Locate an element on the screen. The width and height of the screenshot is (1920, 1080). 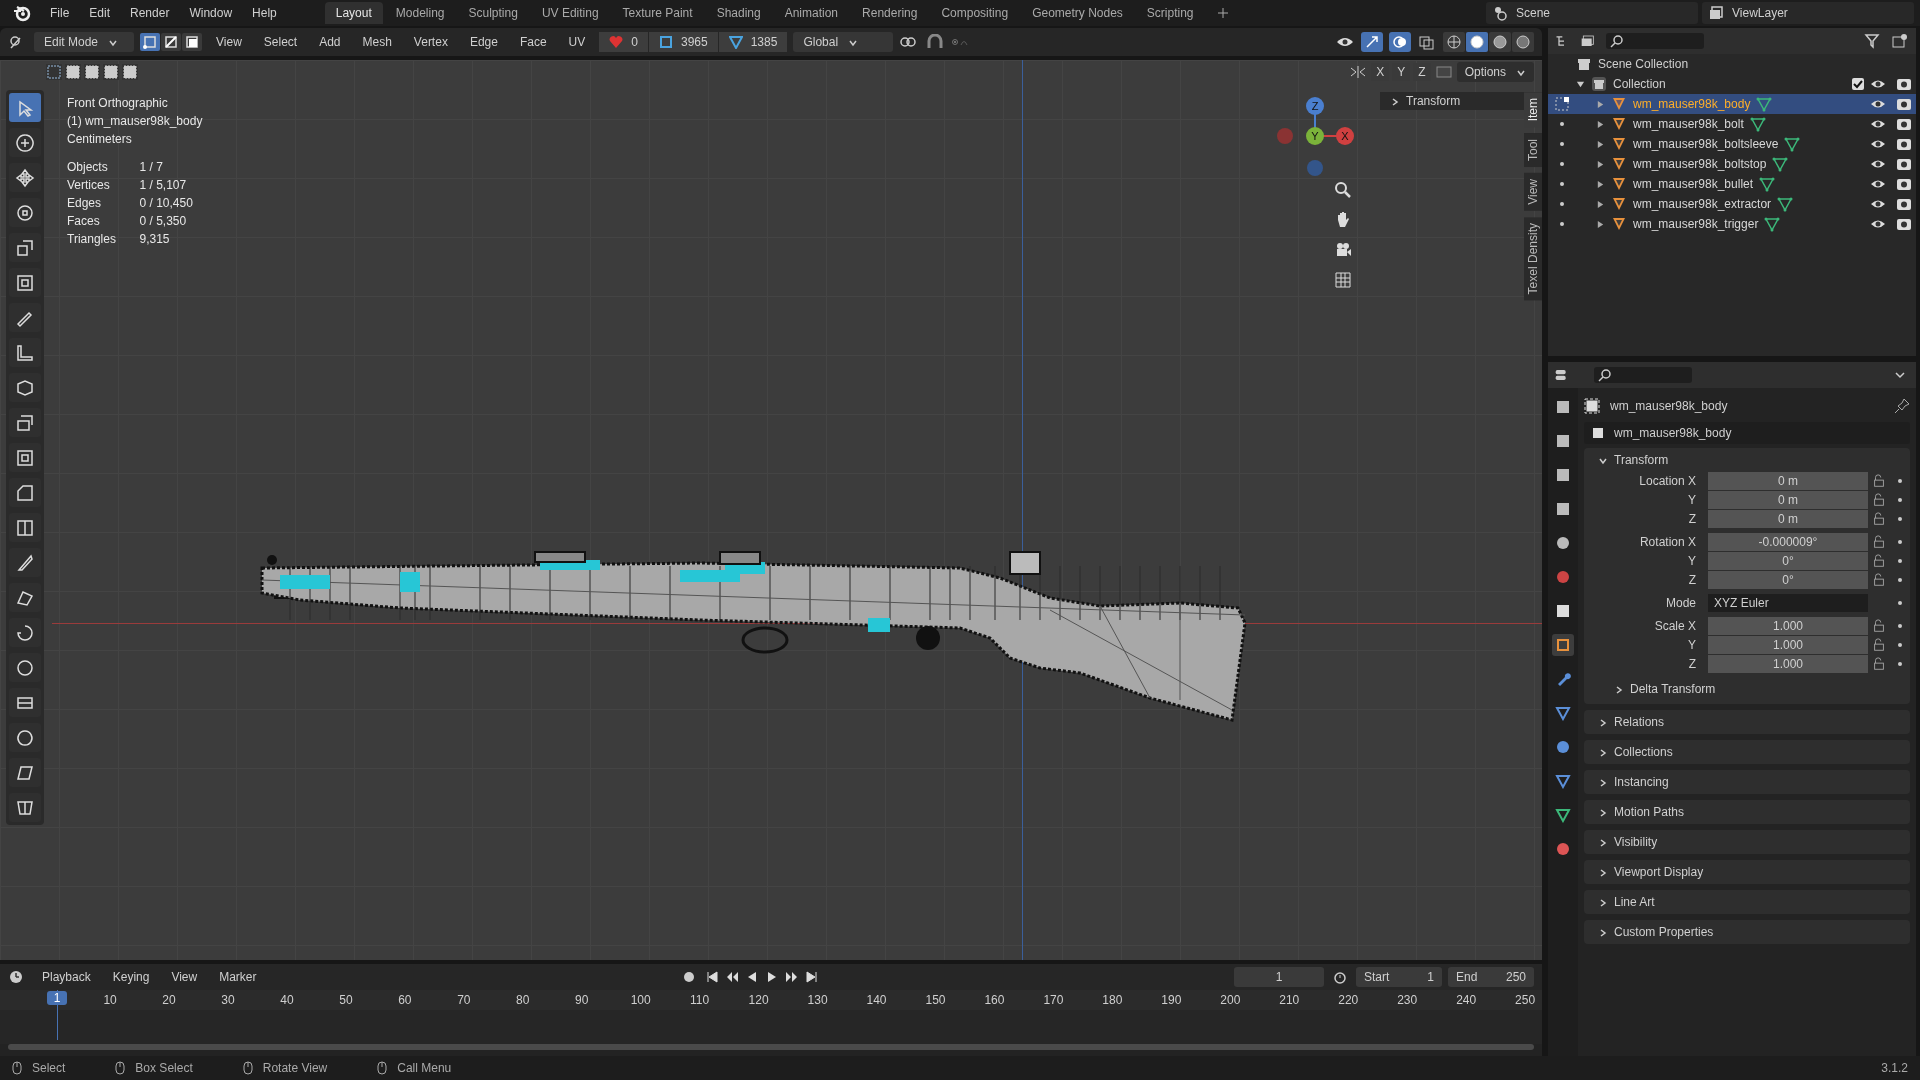
object-name: wm_mauser98k_extractor is located at coordinates (1702, 204).